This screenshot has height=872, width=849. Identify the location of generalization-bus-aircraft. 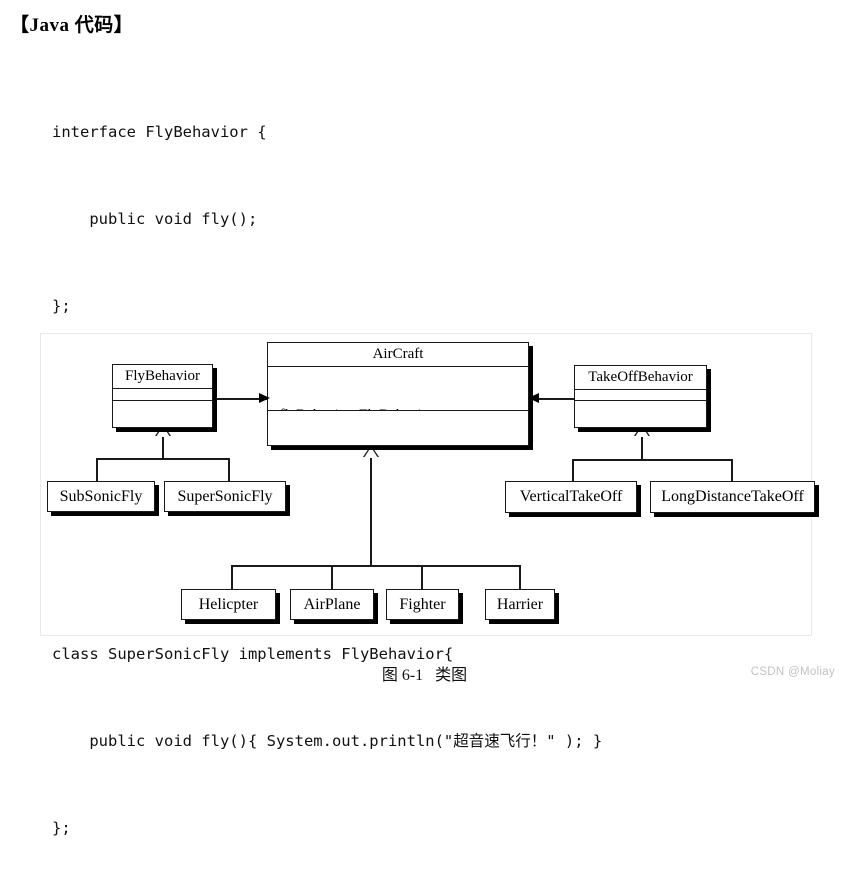
(376, 566).